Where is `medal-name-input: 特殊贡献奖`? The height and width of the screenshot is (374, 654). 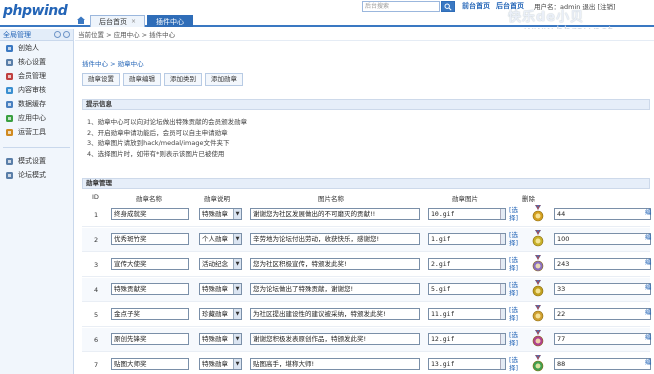
medal-name-input: 特殊贡献奖 is located at coordinates (150, 289).